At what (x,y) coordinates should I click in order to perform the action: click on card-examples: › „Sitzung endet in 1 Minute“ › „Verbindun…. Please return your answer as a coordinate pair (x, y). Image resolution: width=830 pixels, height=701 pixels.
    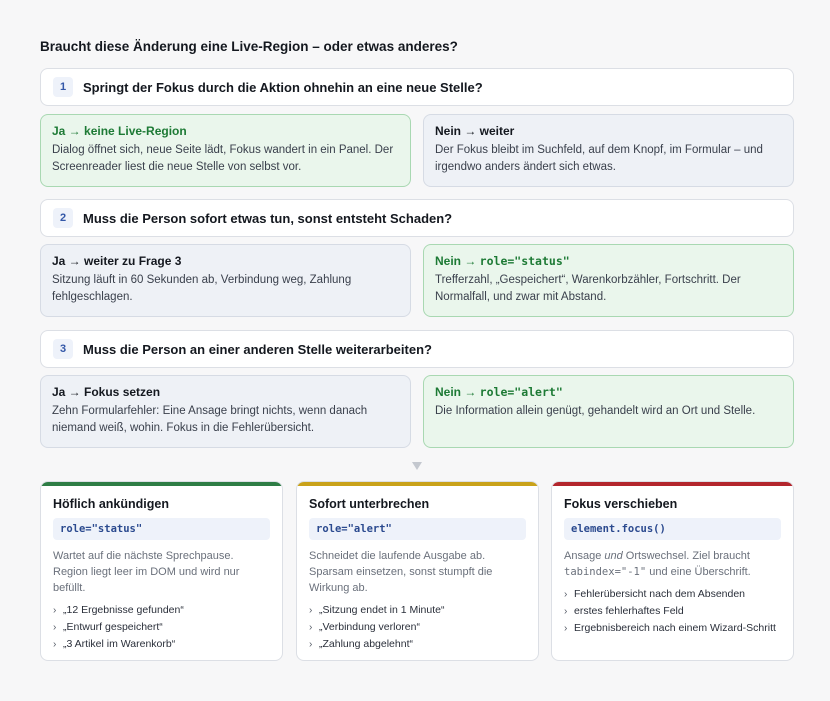
    Looking at the image, I should click on (417, 627).